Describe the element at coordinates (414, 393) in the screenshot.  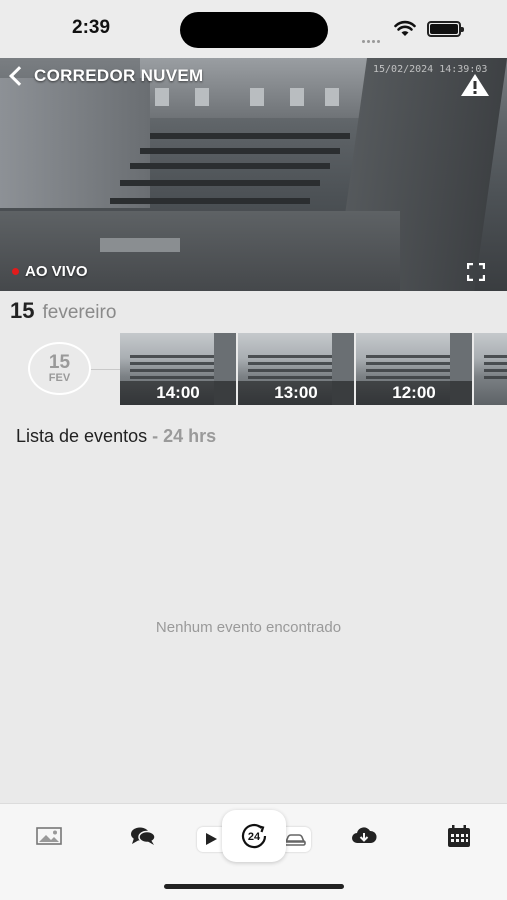
I see `hour-thumbnail-label: 12:00` at that location.